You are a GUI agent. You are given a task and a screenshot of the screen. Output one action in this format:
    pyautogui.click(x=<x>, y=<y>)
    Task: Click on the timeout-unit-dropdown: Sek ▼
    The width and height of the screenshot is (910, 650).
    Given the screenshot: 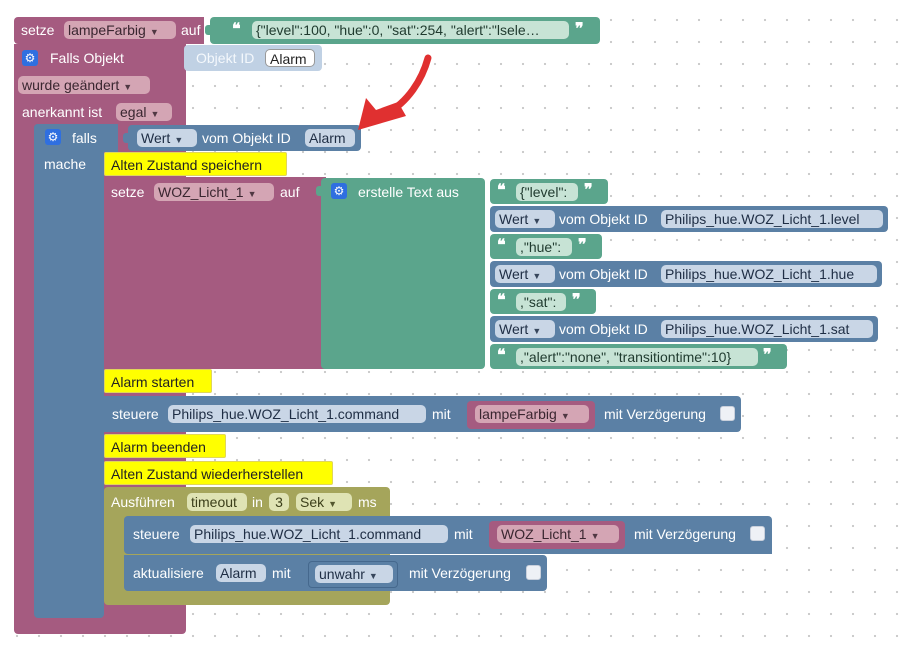 What is the action you would take?
    pyautogui.click(x=324, y=502)
    